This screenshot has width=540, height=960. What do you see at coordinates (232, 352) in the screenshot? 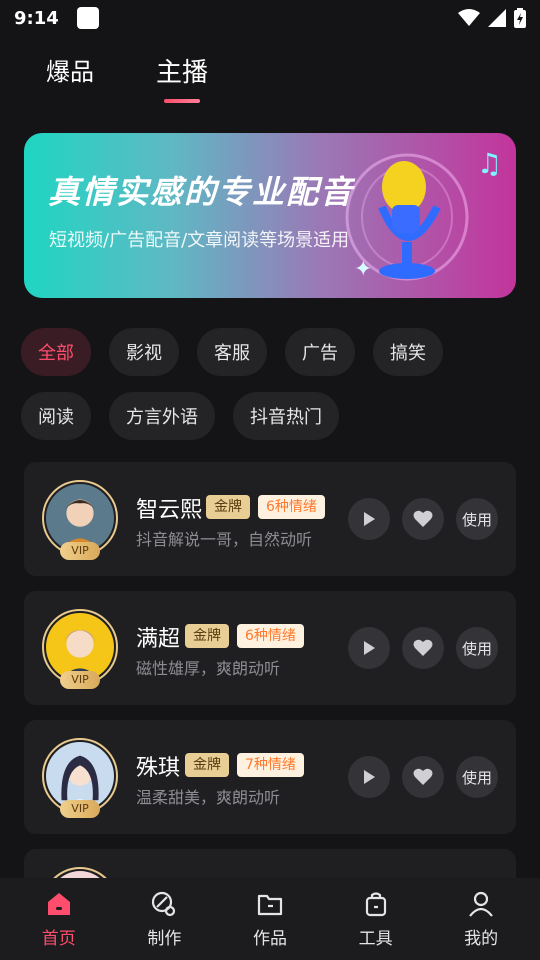
I see `category-chip-customer-service: 客服` at bounding box center [232, 352].